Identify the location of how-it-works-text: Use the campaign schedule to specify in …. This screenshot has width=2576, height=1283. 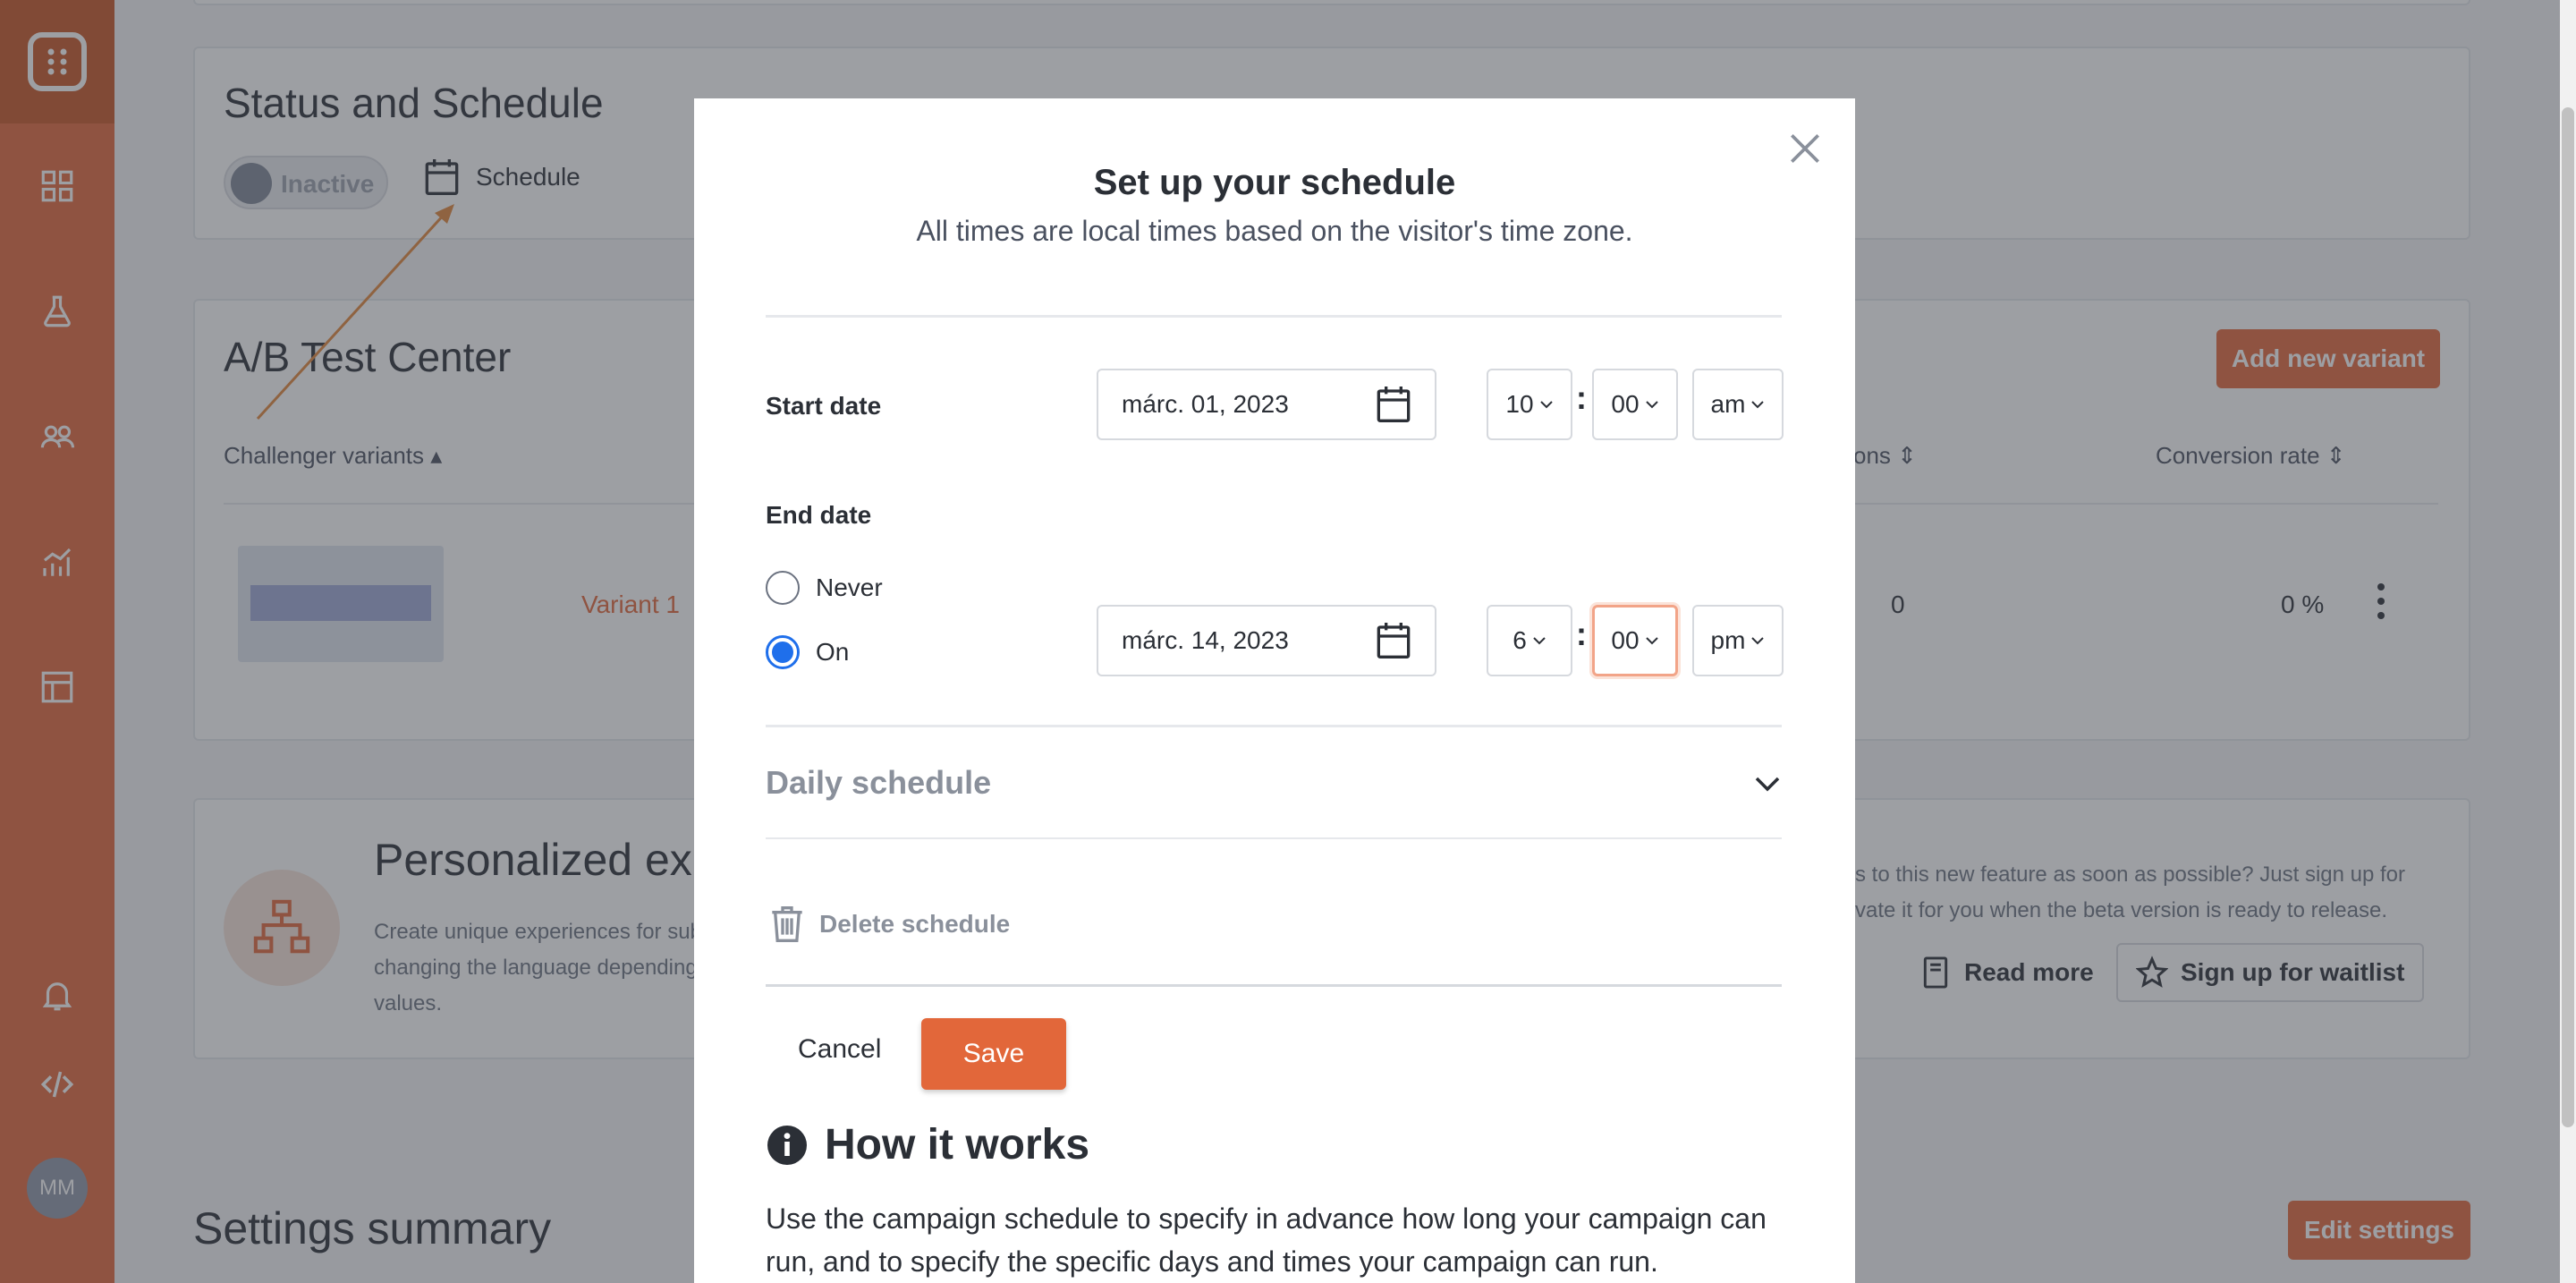
(1266, 1240).